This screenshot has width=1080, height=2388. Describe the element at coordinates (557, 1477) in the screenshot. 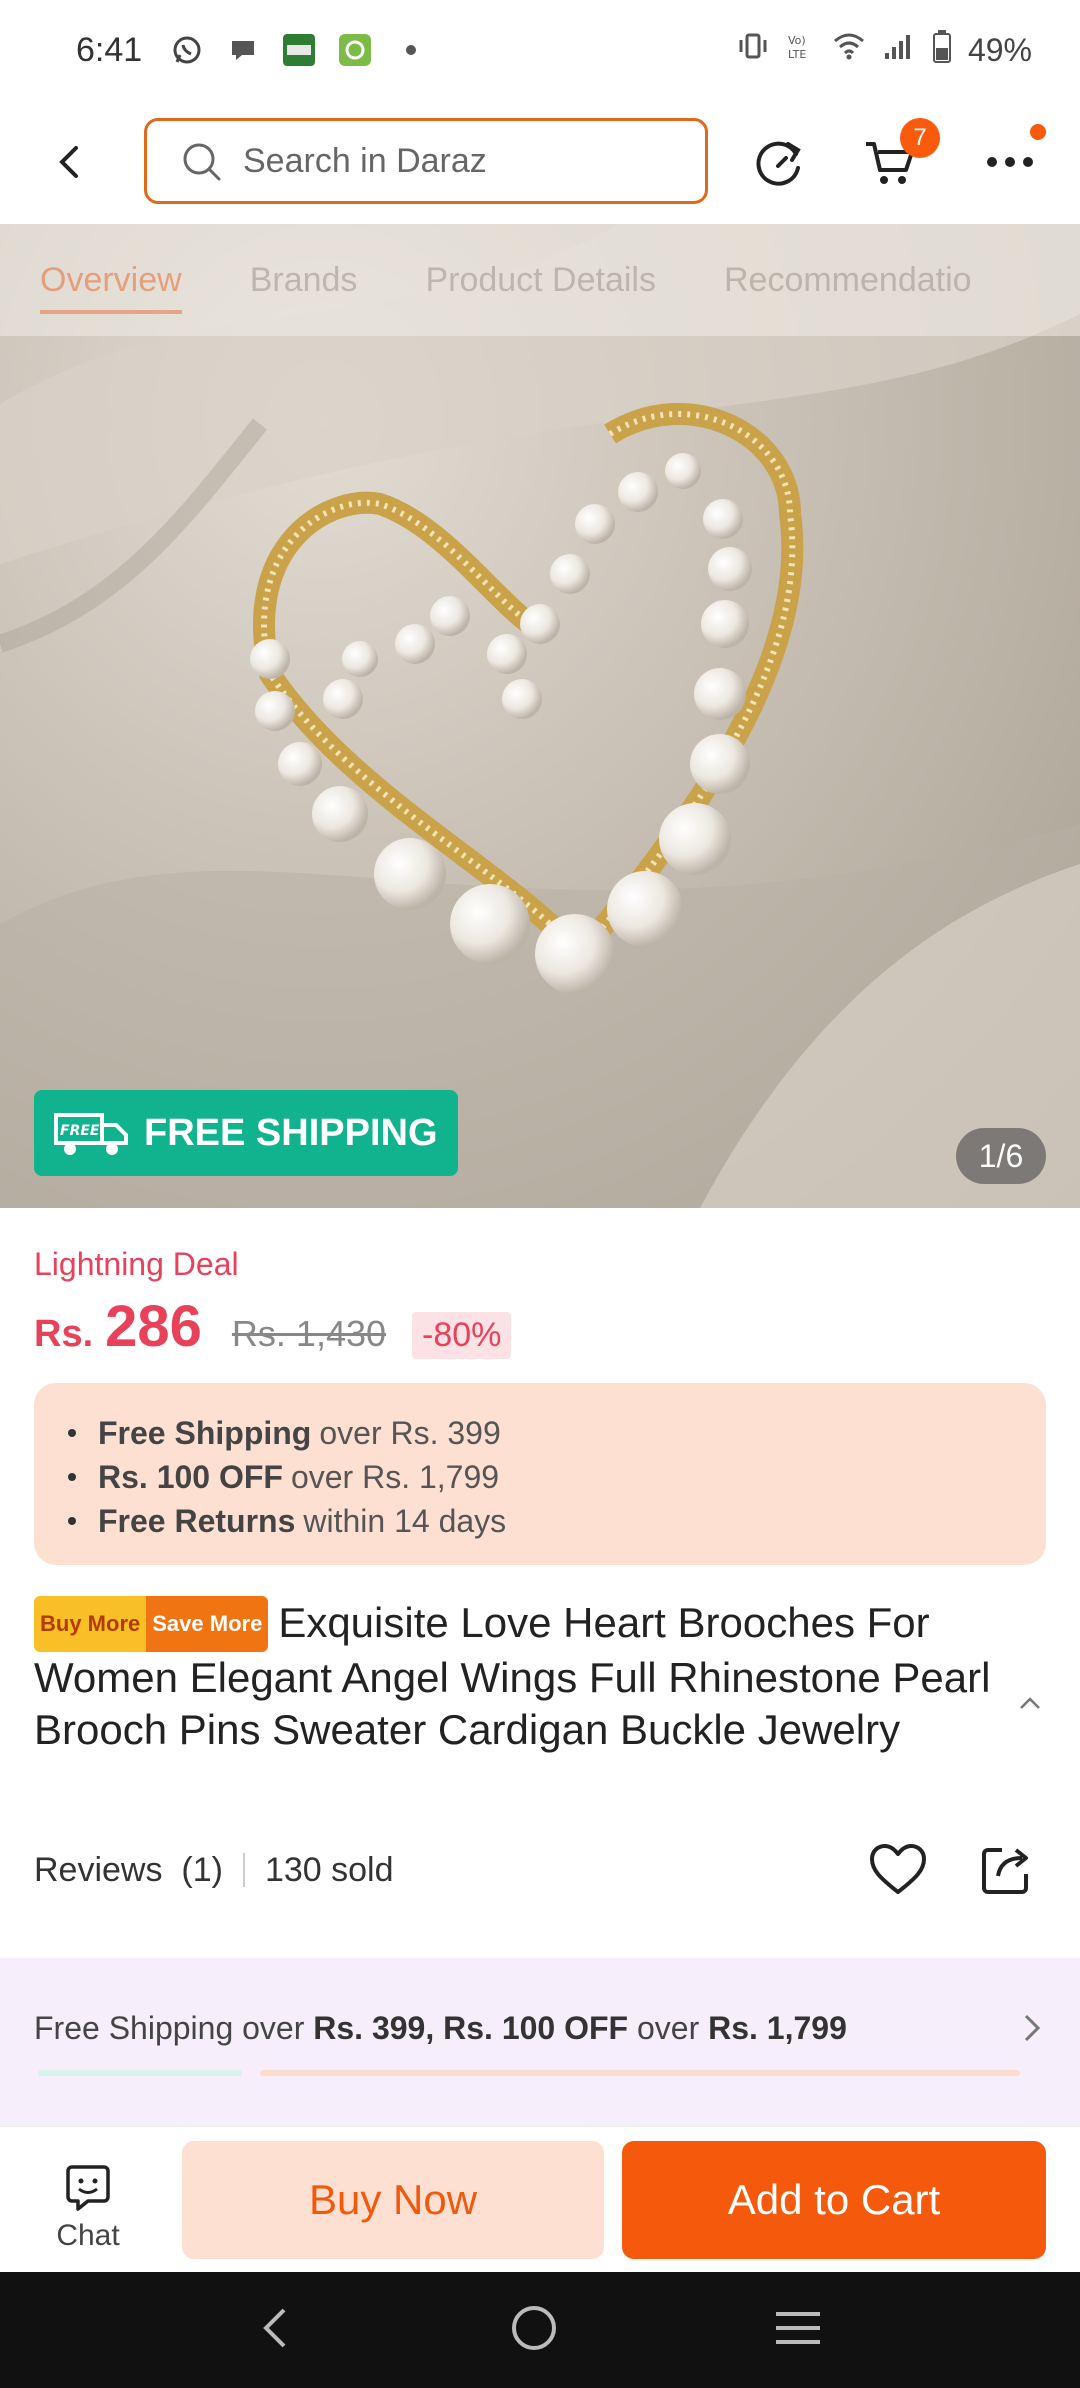

I see `promo-item: Rs. 100 OFF over Rs. 1,799` at that location.